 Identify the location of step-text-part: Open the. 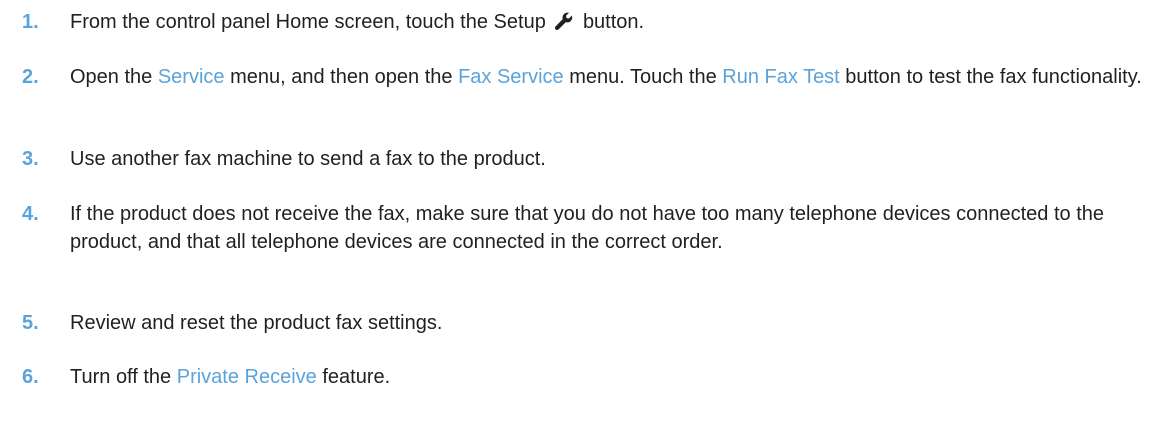
(114, 77).